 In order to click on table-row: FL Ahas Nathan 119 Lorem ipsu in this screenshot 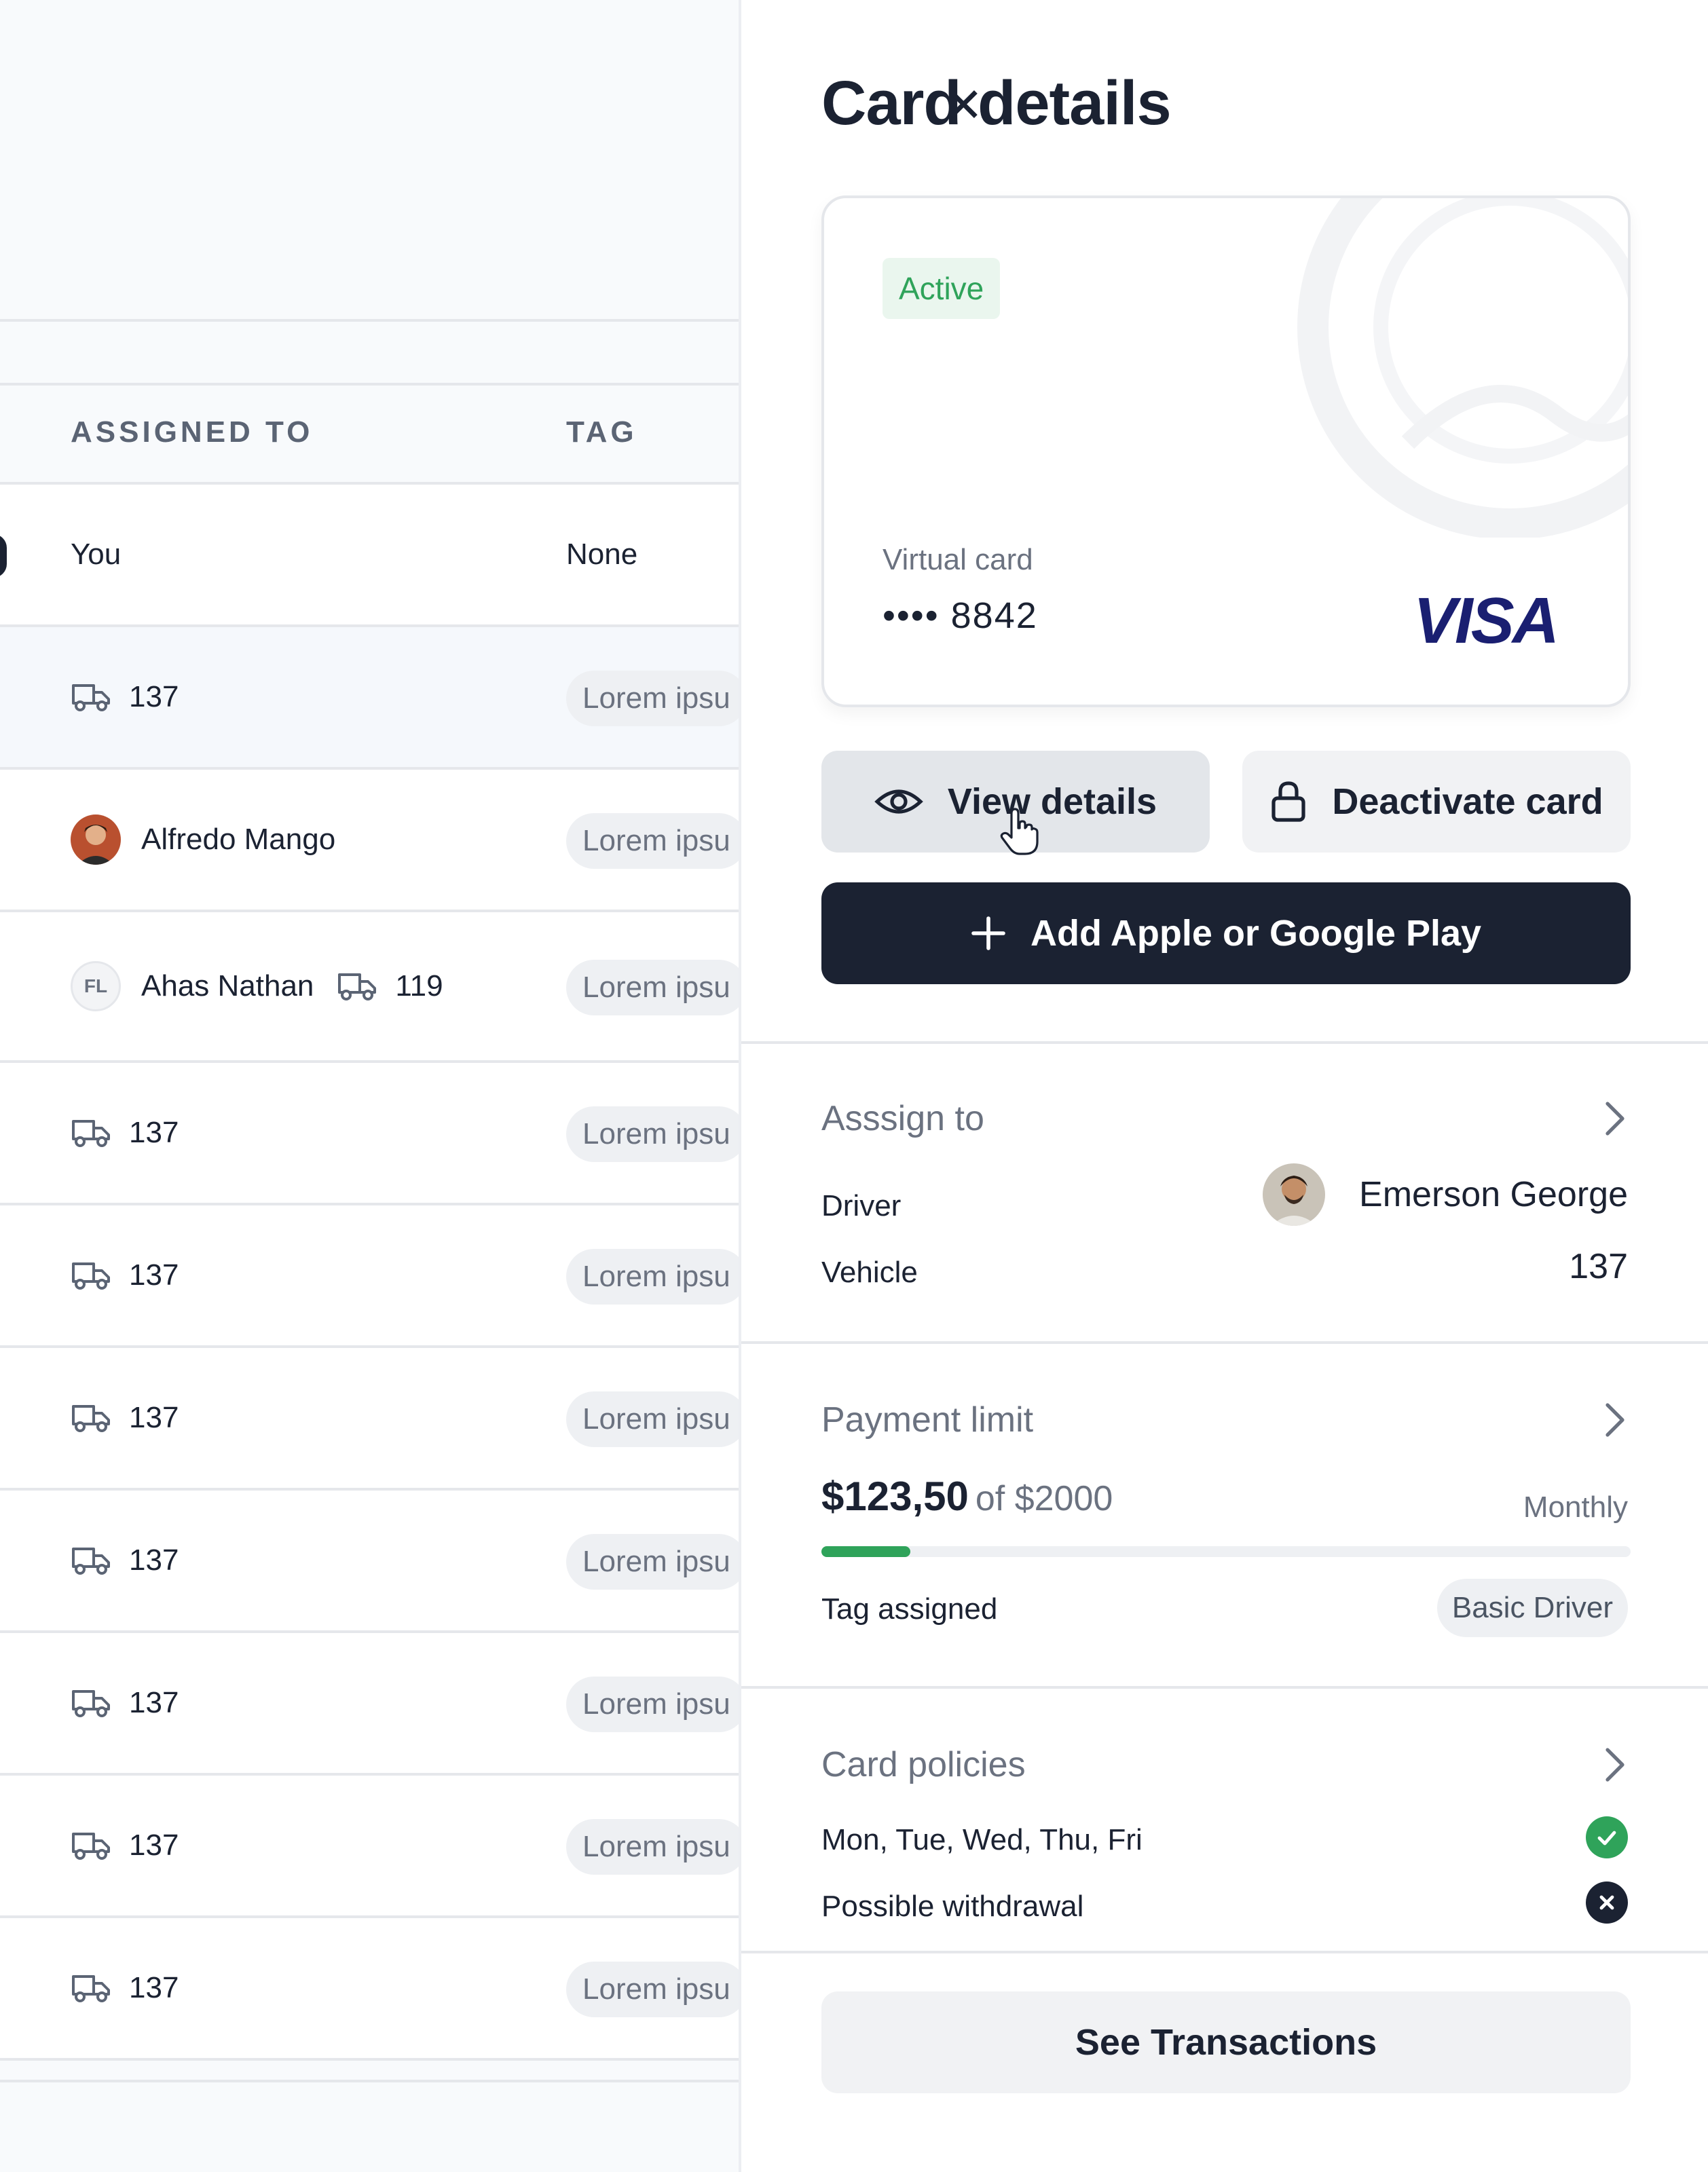, I will do `click(370, 987)`.